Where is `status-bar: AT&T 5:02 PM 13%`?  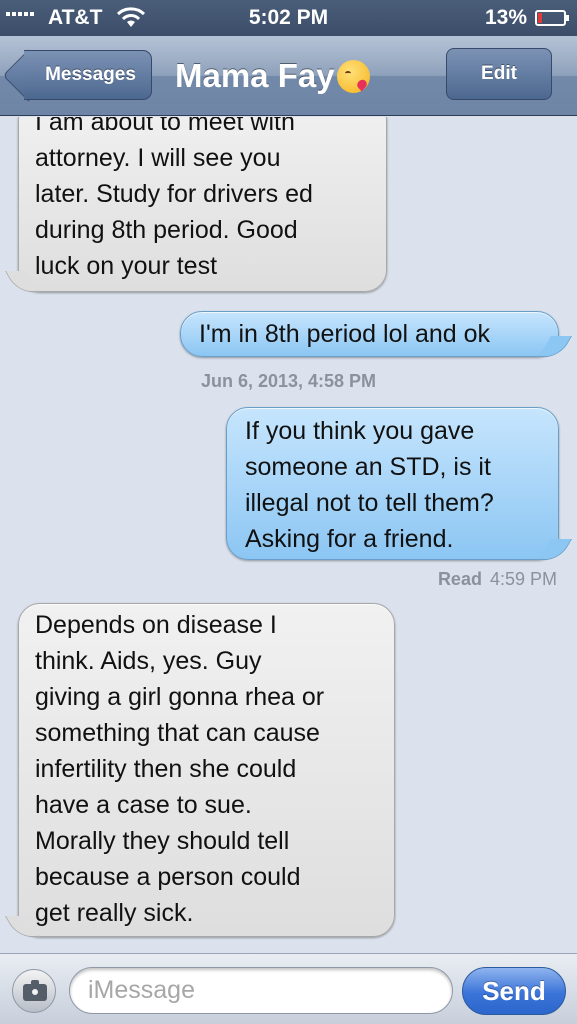 status-bar: AT&T 5:02 PM 13% is located at coordinates (288, 18).